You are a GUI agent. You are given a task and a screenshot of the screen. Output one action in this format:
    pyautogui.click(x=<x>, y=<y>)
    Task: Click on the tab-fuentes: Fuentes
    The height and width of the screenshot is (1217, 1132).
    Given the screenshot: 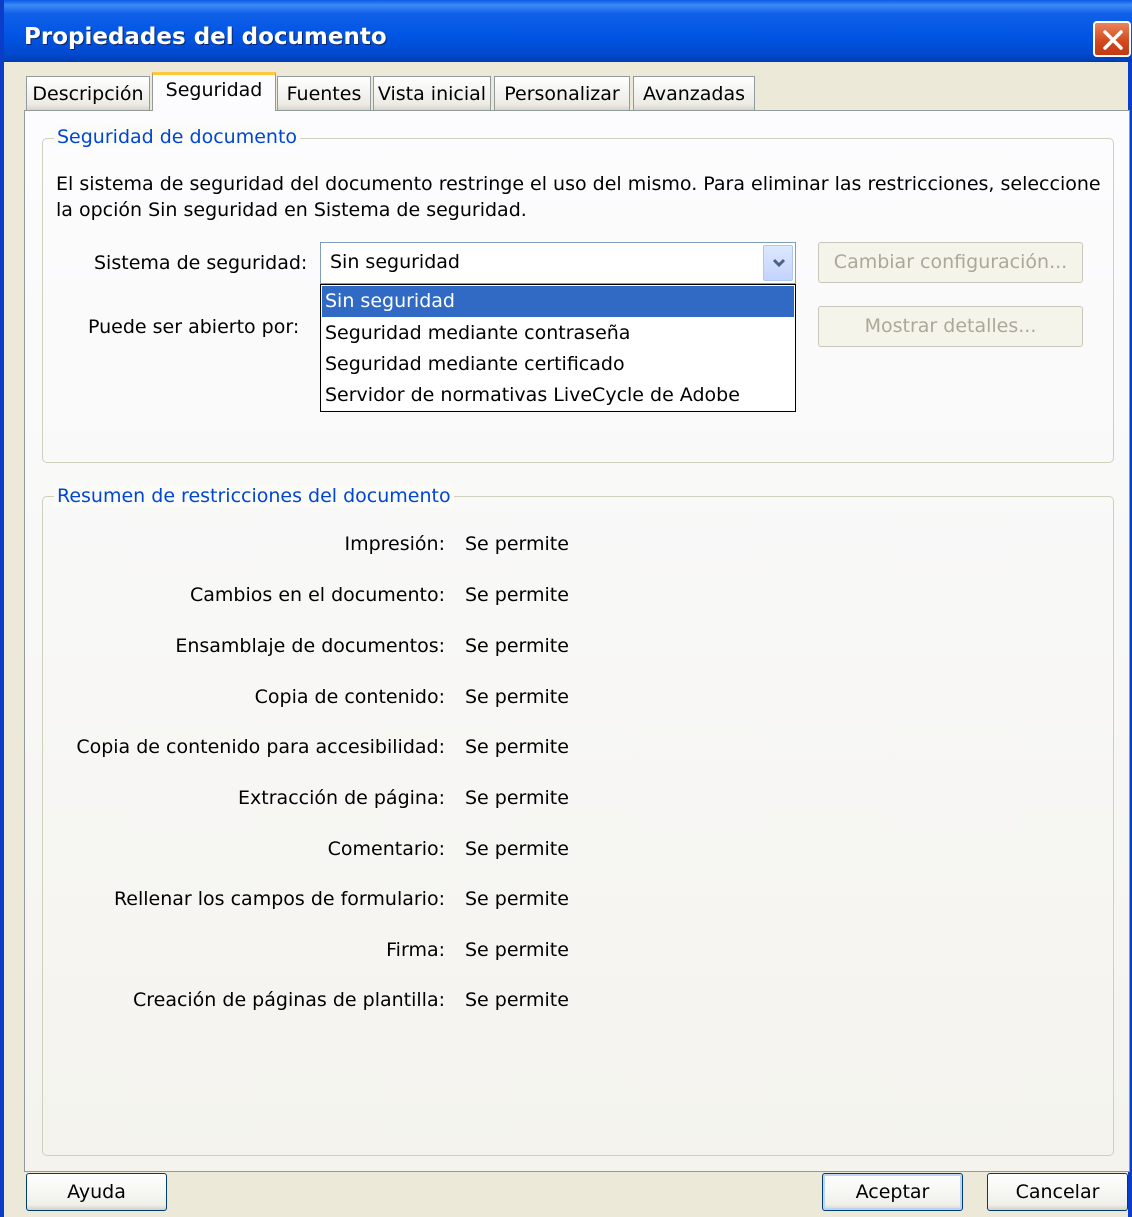 What is the action you would take?
    pyautogui.click(x=324, y=93)
    